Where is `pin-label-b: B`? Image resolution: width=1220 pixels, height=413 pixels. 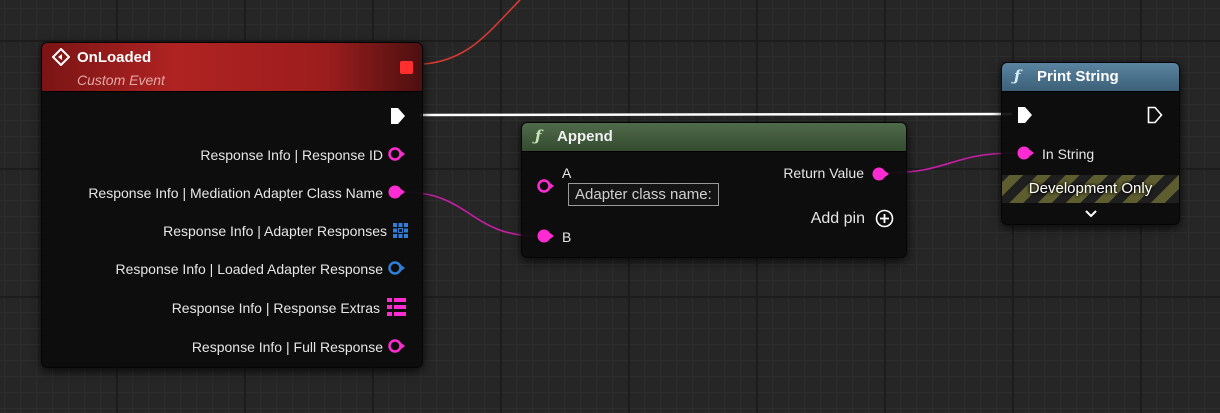 pin-label-b: B is located at coordinates (567, 237).